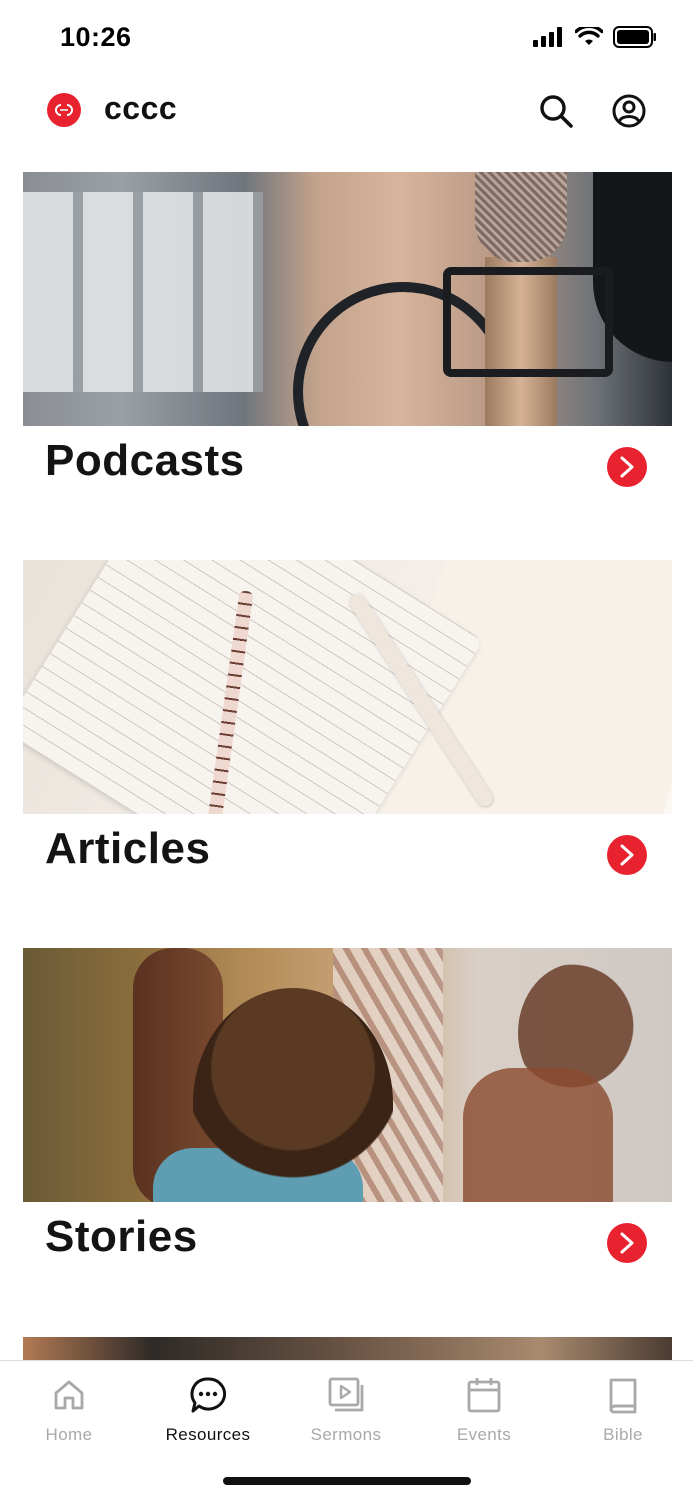  Describe the element at coordinates (623, 1434) in the screenshot. I see `tab-label: Bible` at that location.